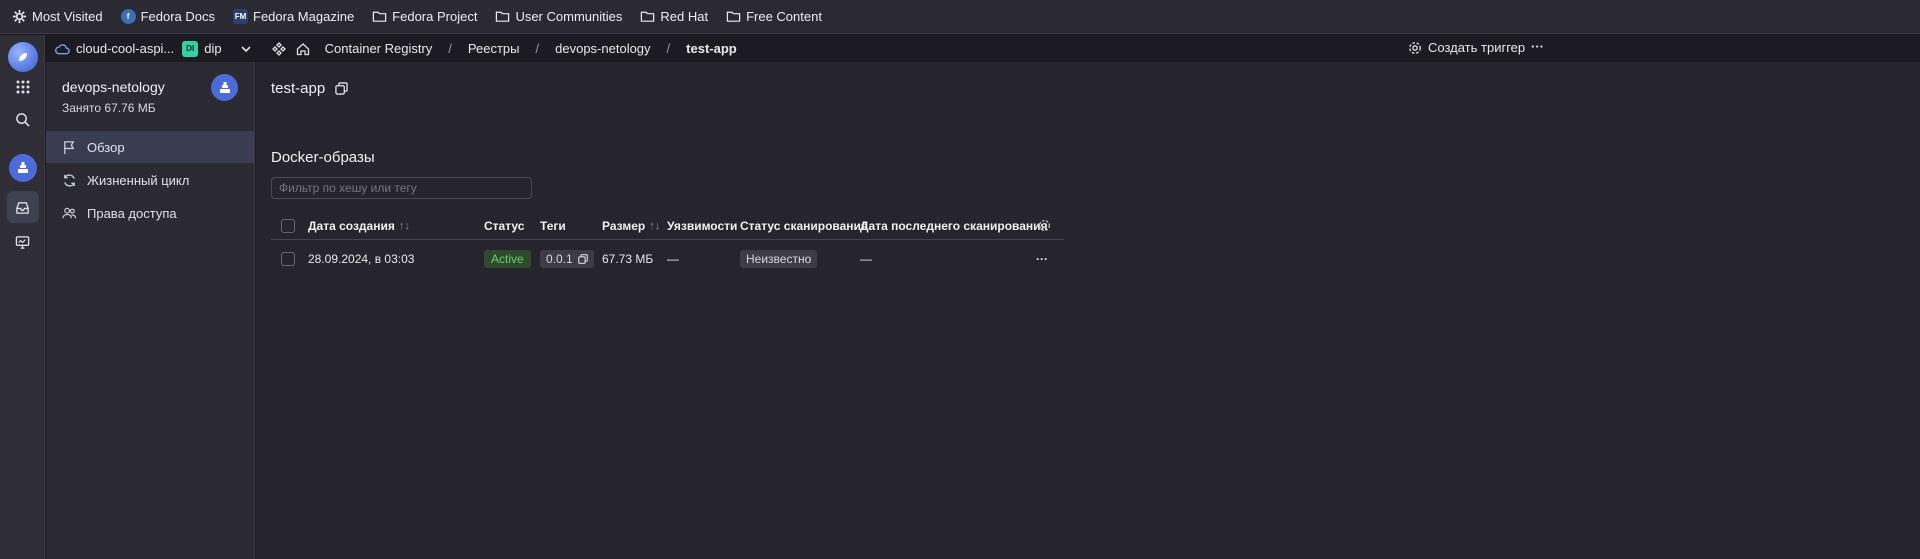  Describe the element at coordinates (150, 213) in the screenshot. I see `sidebar-item-access: Права доступа` at that location.